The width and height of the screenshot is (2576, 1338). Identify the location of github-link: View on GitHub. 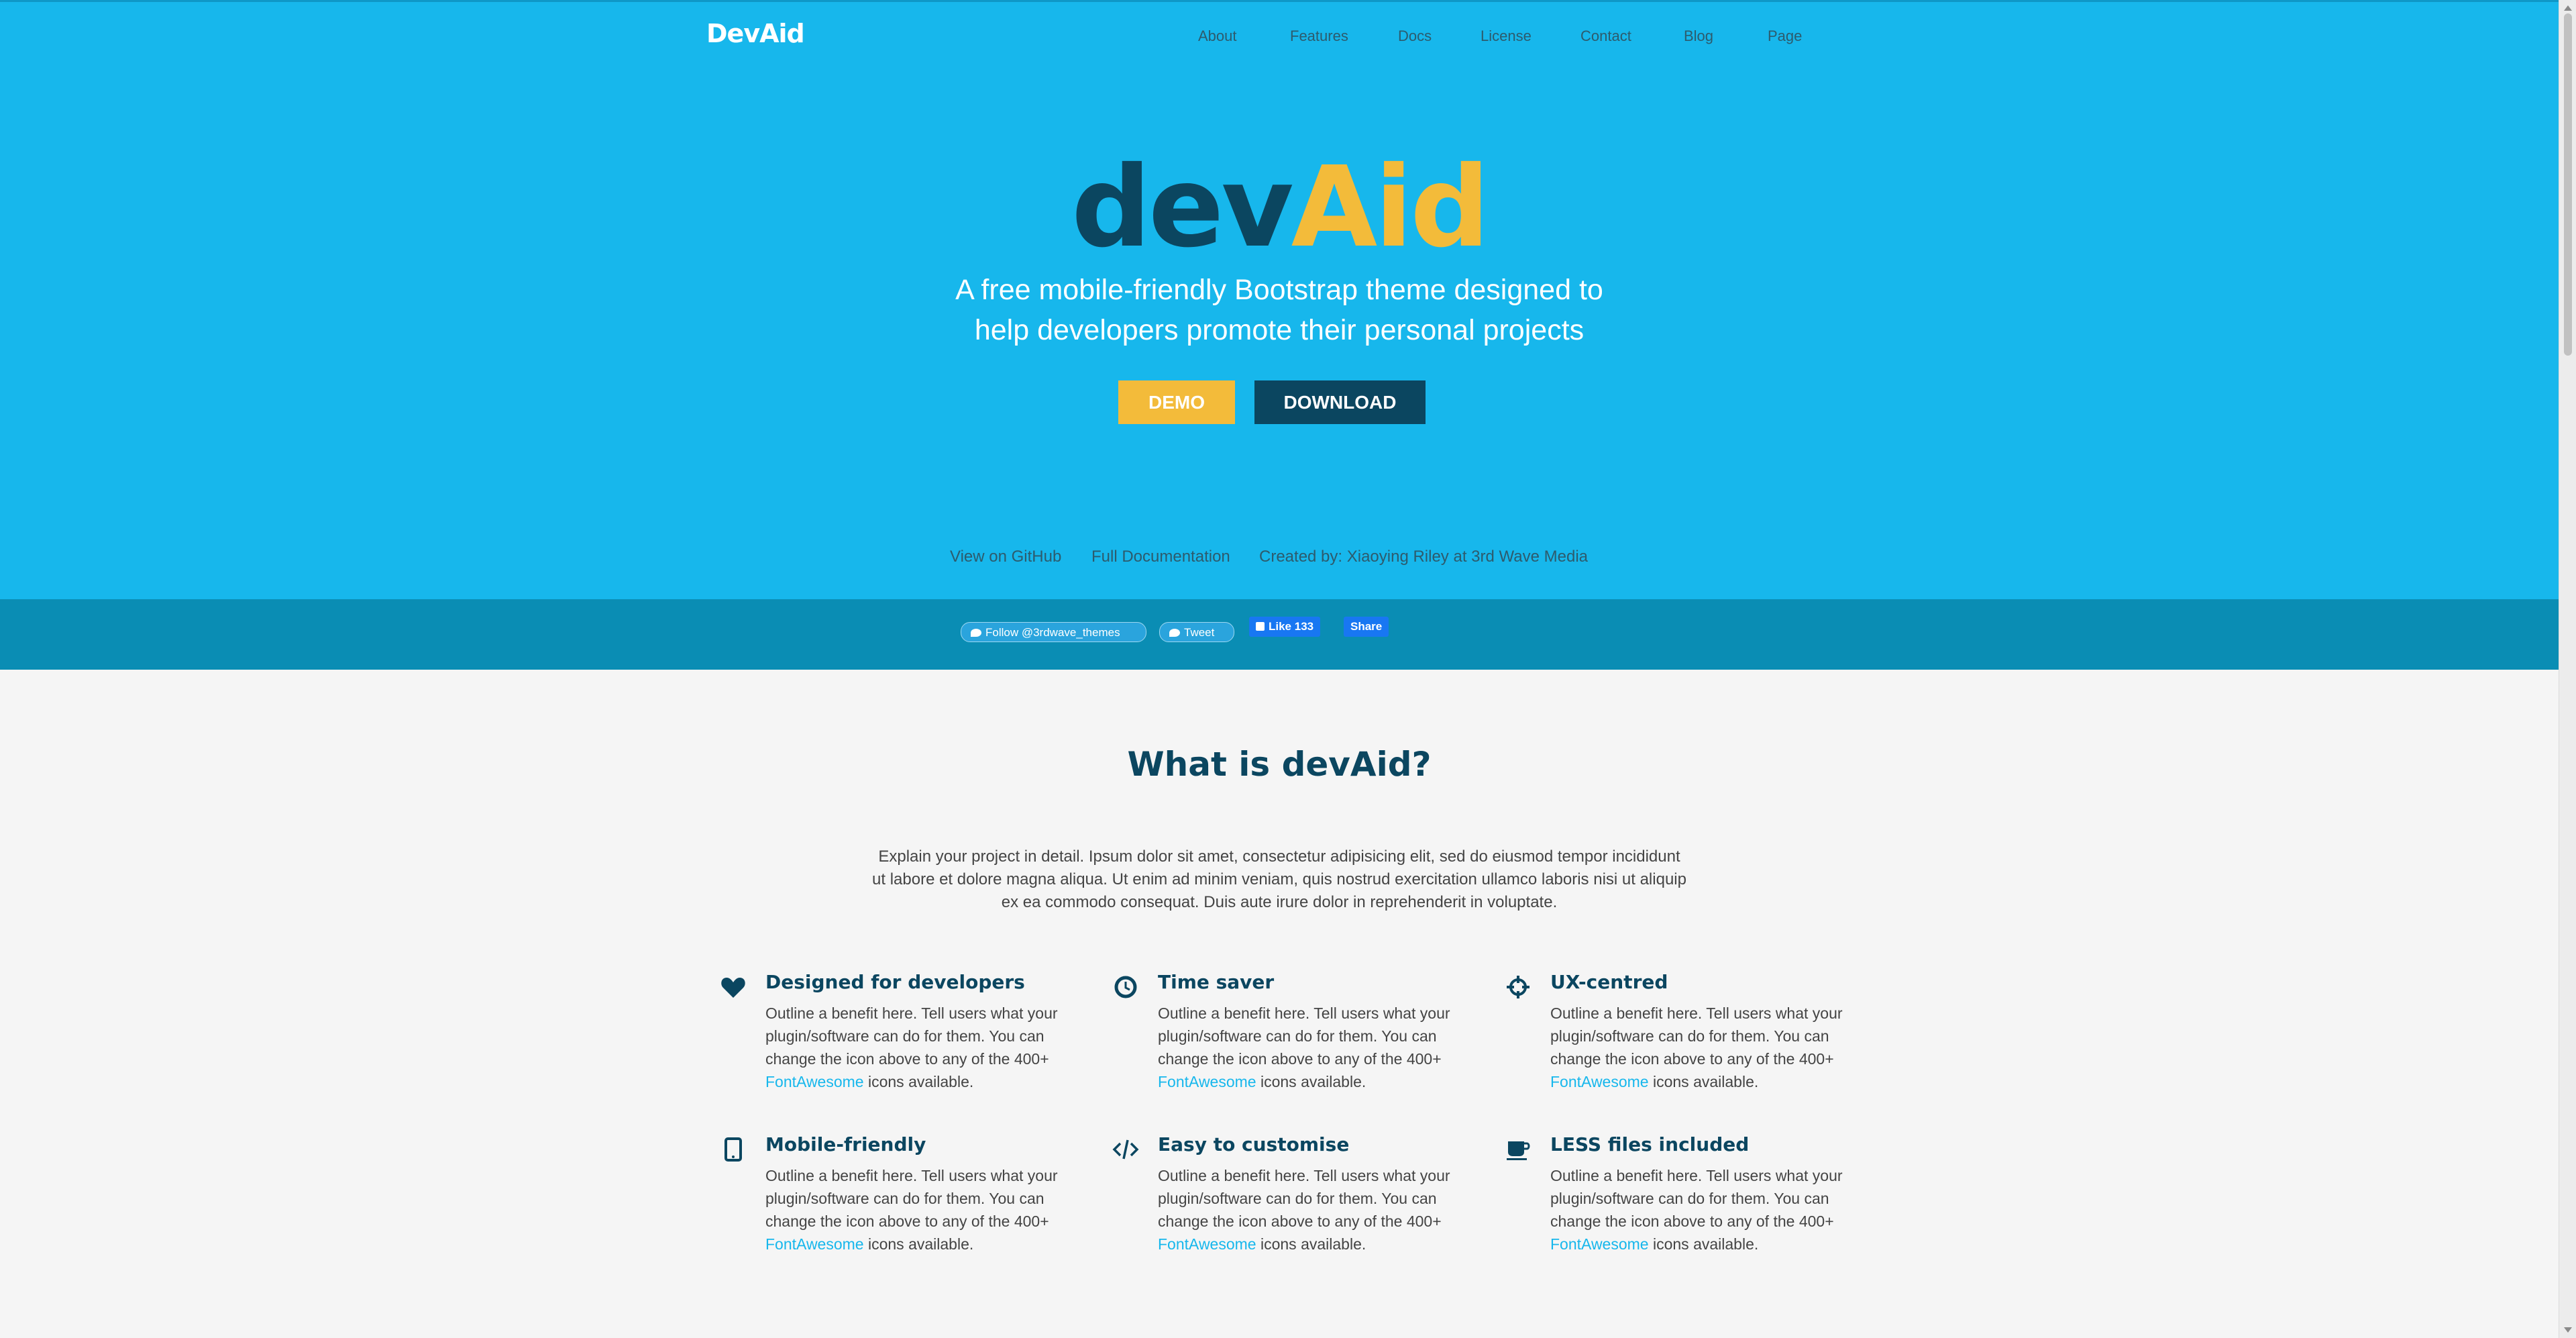
(1005, 557).